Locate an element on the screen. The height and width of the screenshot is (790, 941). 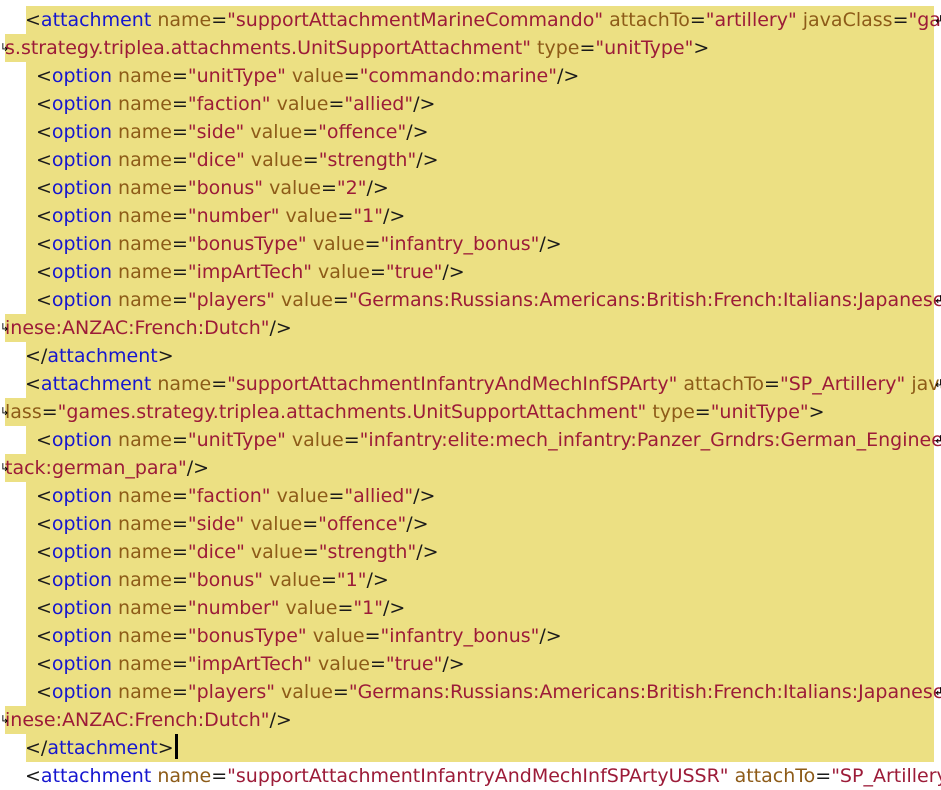
token-val: "true" is located at coordinates (414, 664).